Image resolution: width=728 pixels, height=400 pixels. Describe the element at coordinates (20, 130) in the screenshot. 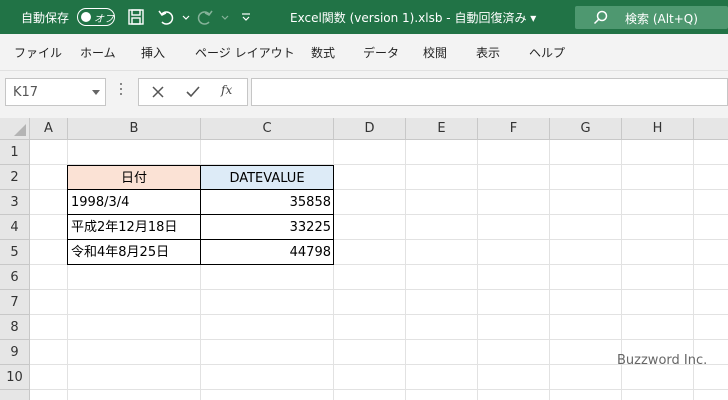

I see `select-all-icon` at that location.